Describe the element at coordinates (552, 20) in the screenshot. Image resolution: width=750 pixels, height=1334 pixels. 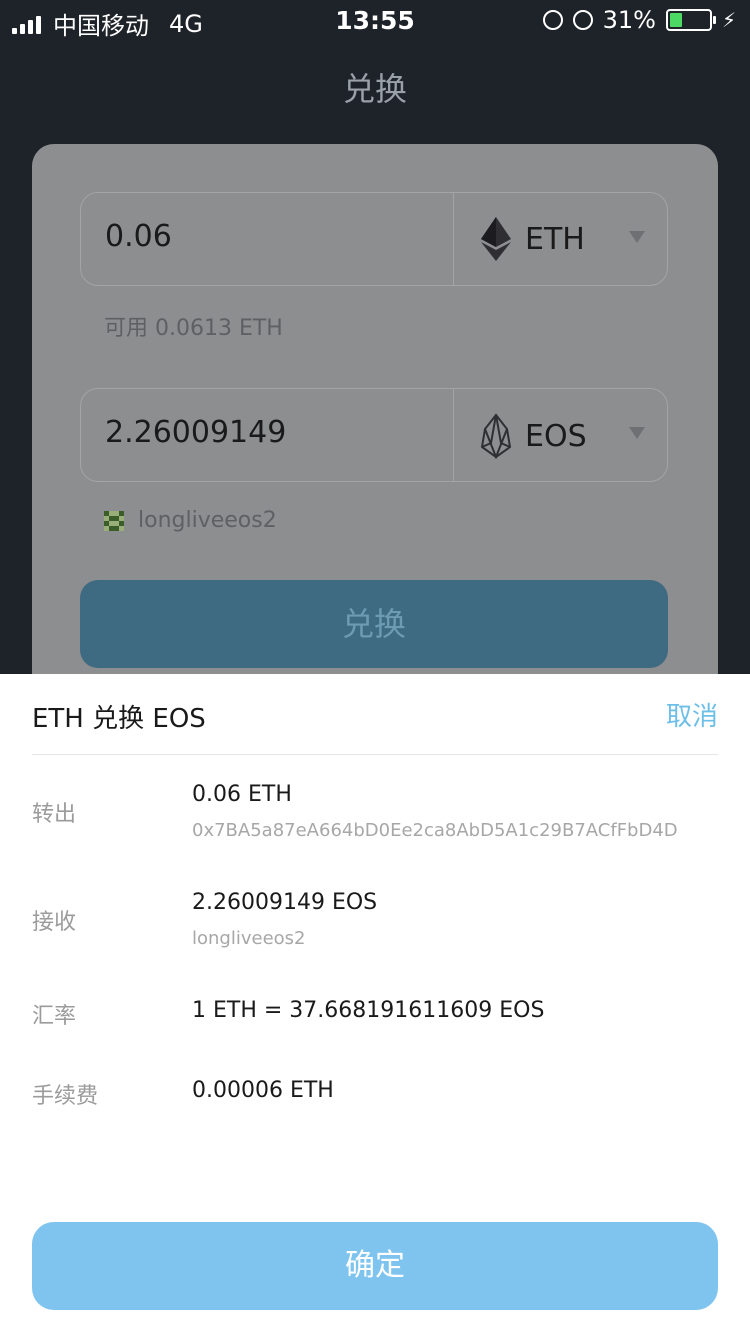
I see `orientation-lock-icon` at that location.